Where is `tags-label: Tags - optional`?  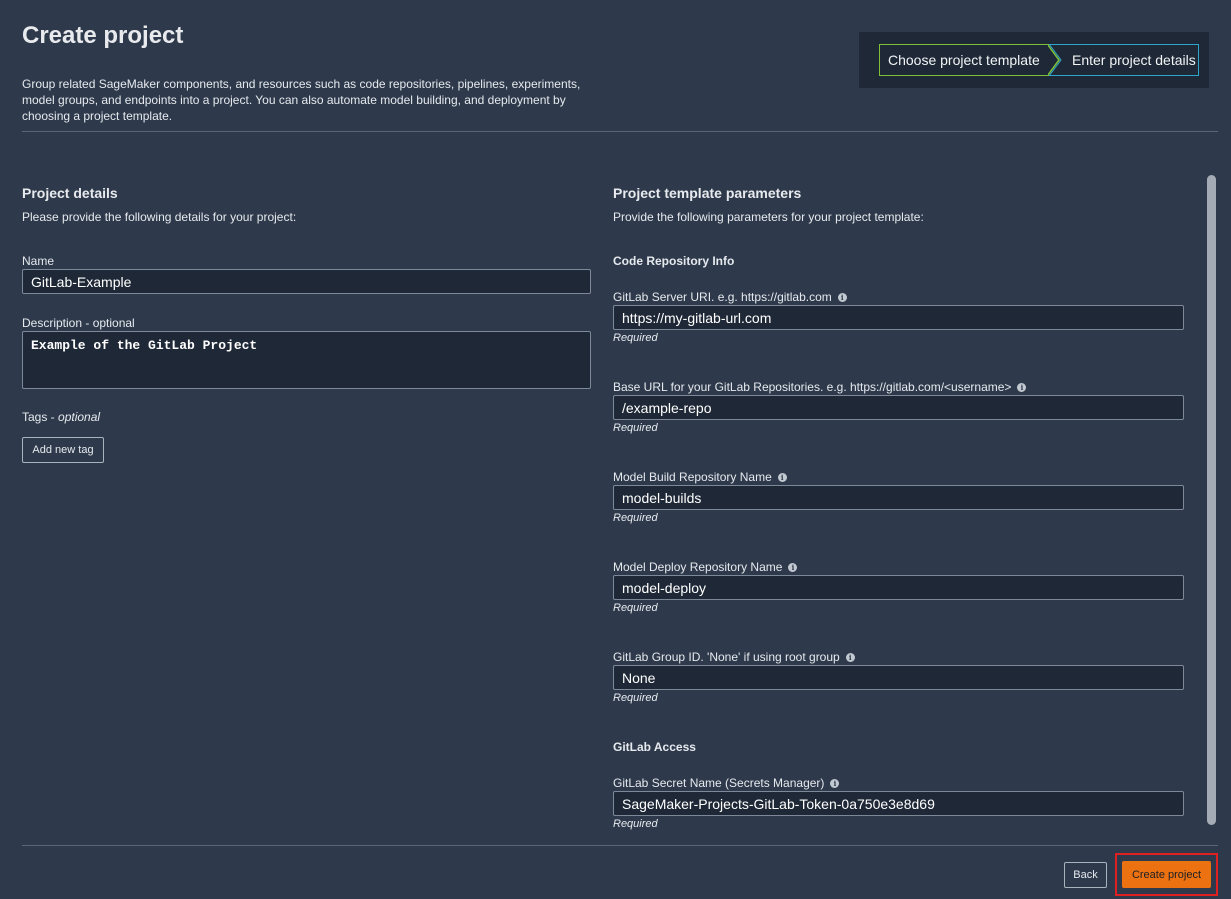 tags-label: Tags - optional is located at coordinates (61, 417).